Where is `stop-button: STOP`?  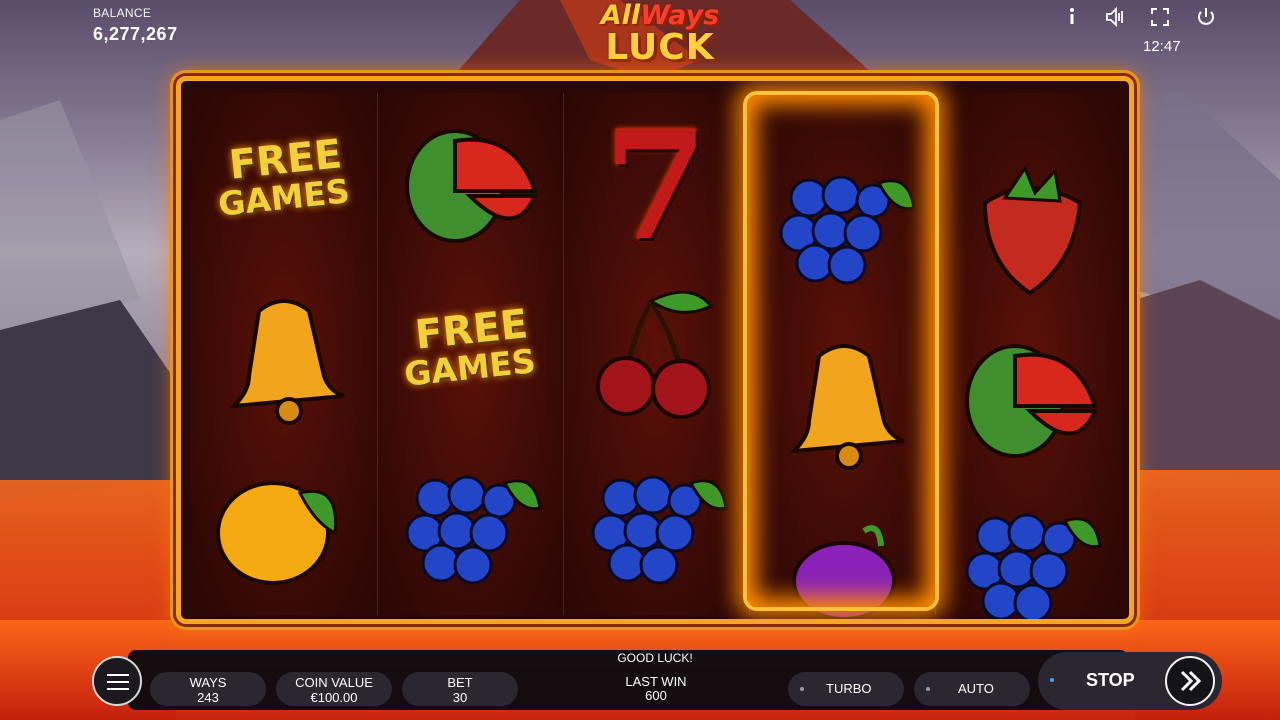 stop-button: STOP is located at coordinates (1110, 680).